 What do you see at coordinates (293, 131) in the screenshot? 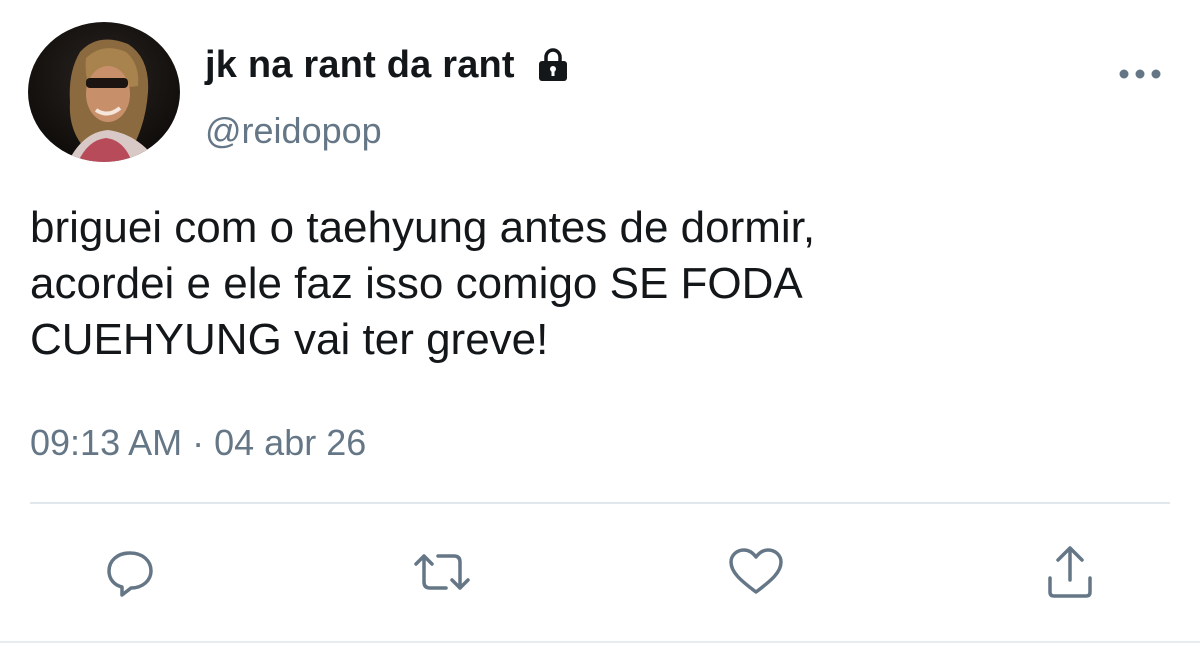
I see `user-handle: @reidopop` at bounding box center [293, 131].